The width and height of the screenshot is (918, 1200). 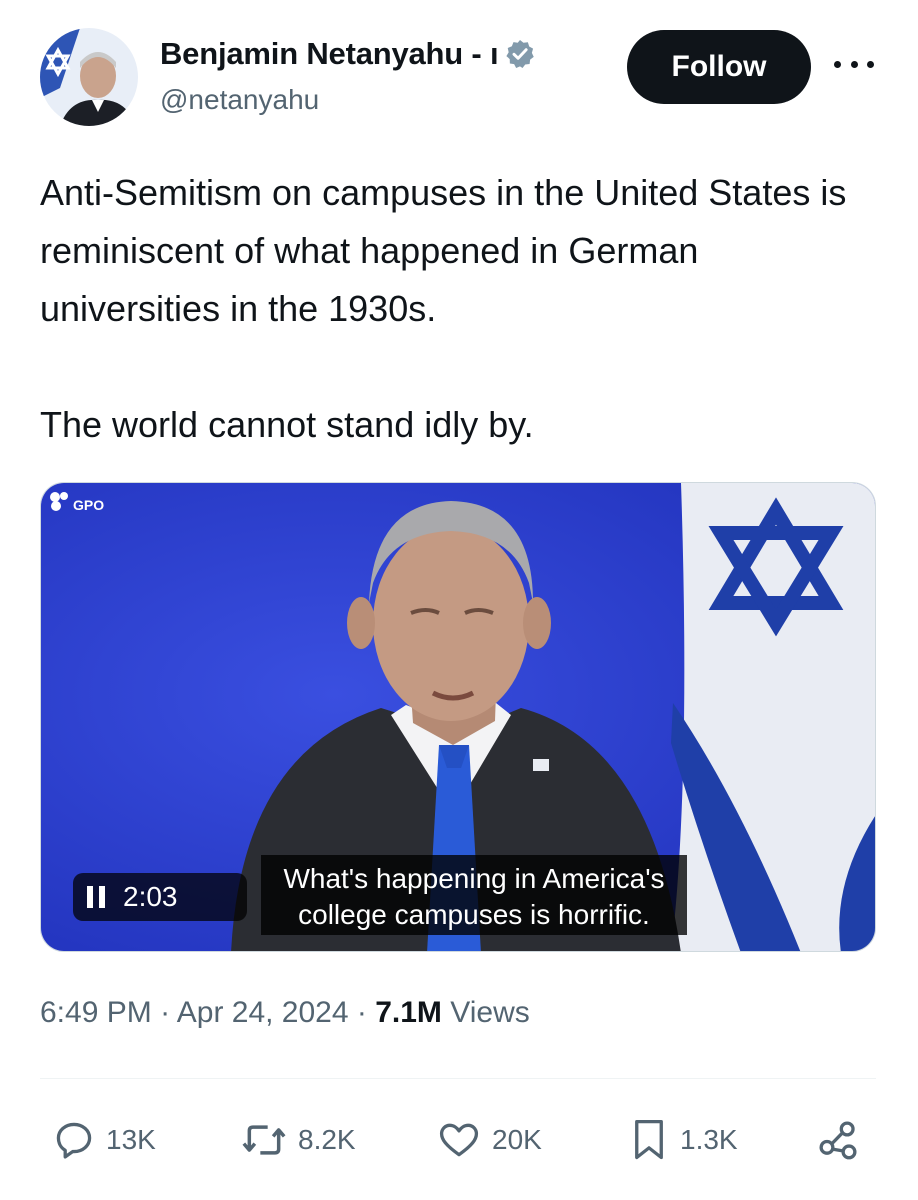 What do you see at coordinates (458, 1078) in the screenshot?
I see `divider` at bounding box center [458, 1078].